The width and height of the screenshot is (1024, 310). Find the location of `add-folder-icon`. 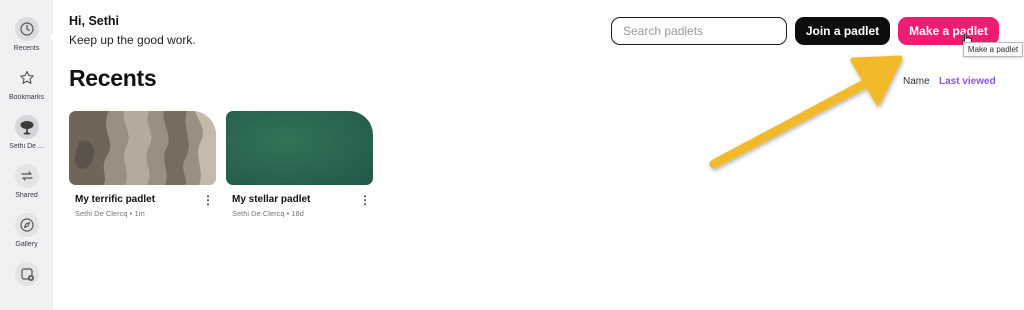

add-folder-icon is located at coordinates (26, 274).